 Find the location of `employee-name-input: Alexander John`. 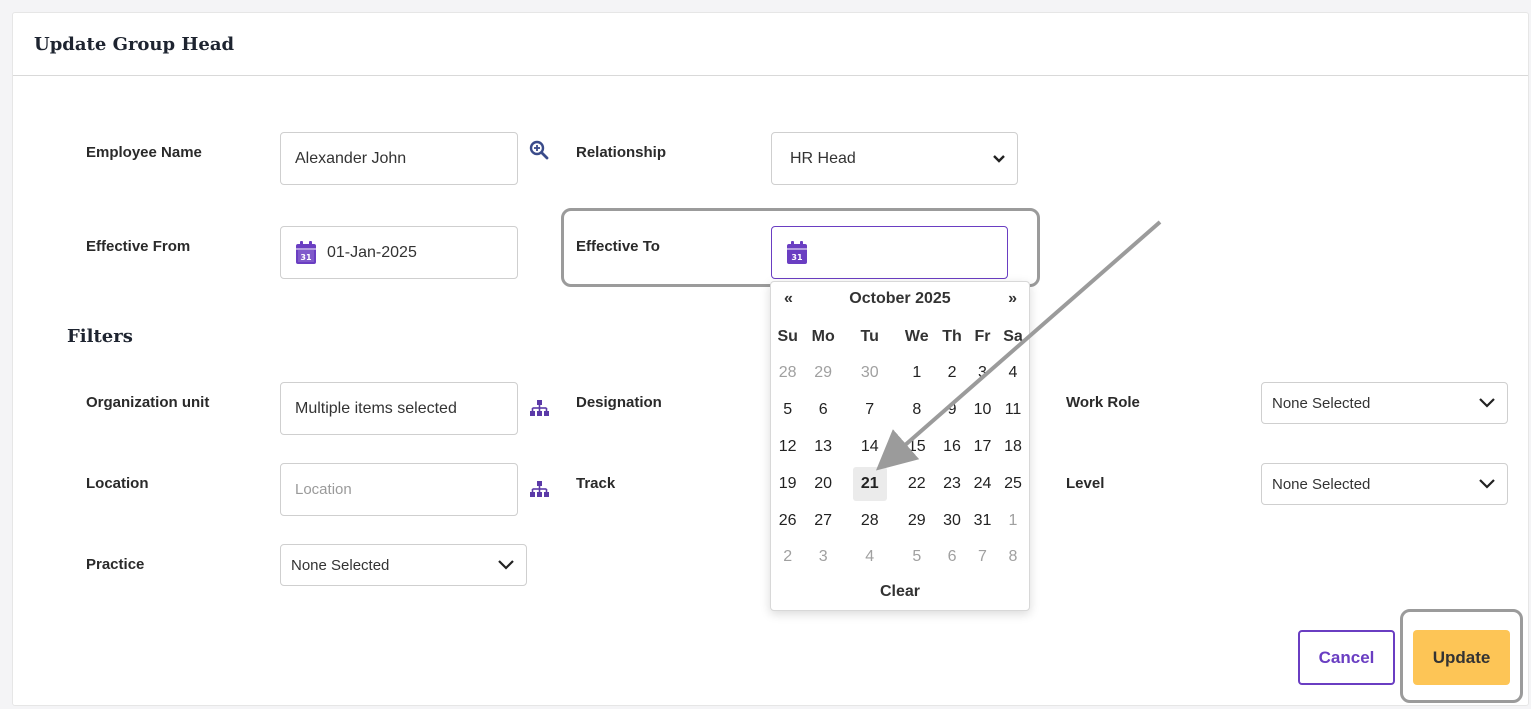

employee-name-input: Alexander John is located at coordinates (399, 158).